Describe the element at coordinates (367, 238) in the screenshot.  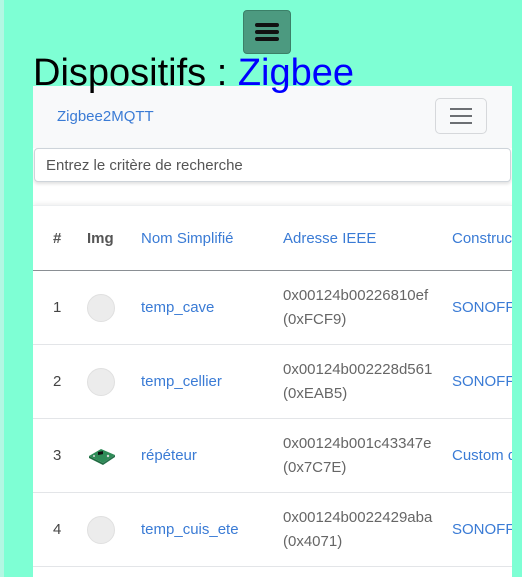
I see `column-header-ieee: Adresse IEEE` at that location.